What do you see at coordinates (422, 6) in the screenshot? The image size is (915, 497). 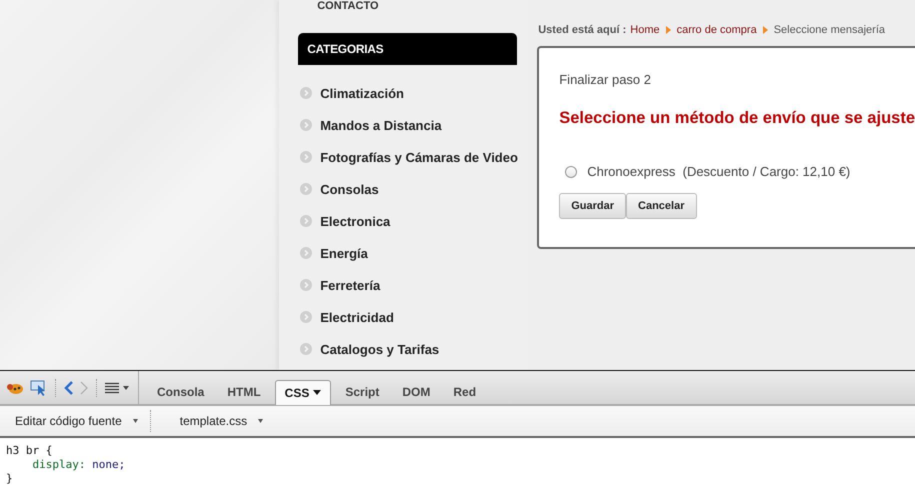 I see `menu-link: CONTACTO` at bounding box center [422, 6].